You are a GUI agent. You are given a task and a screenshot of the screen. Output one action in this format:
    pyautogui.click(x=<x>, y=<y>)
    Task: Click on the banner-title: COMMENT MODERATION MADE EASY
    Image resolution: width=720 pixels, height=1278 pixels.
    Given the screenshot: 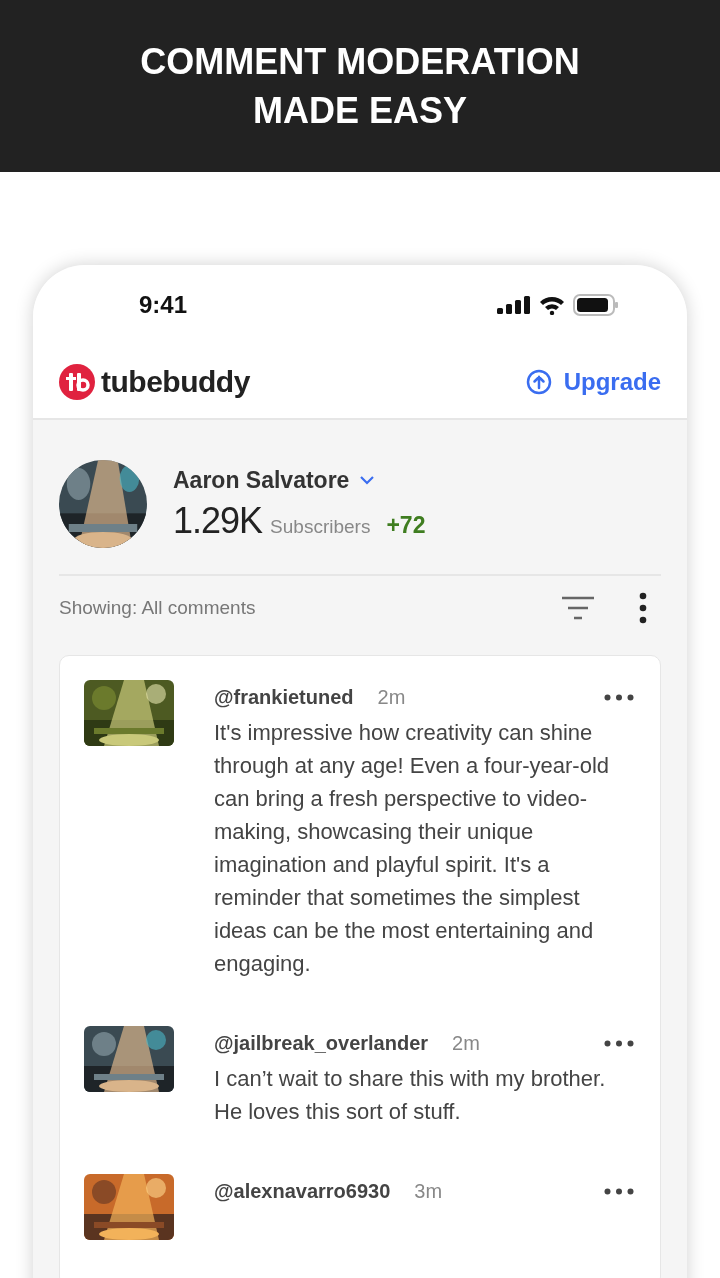 What is the action you would take?
    pyautogui.click(x=360, y=86)
    